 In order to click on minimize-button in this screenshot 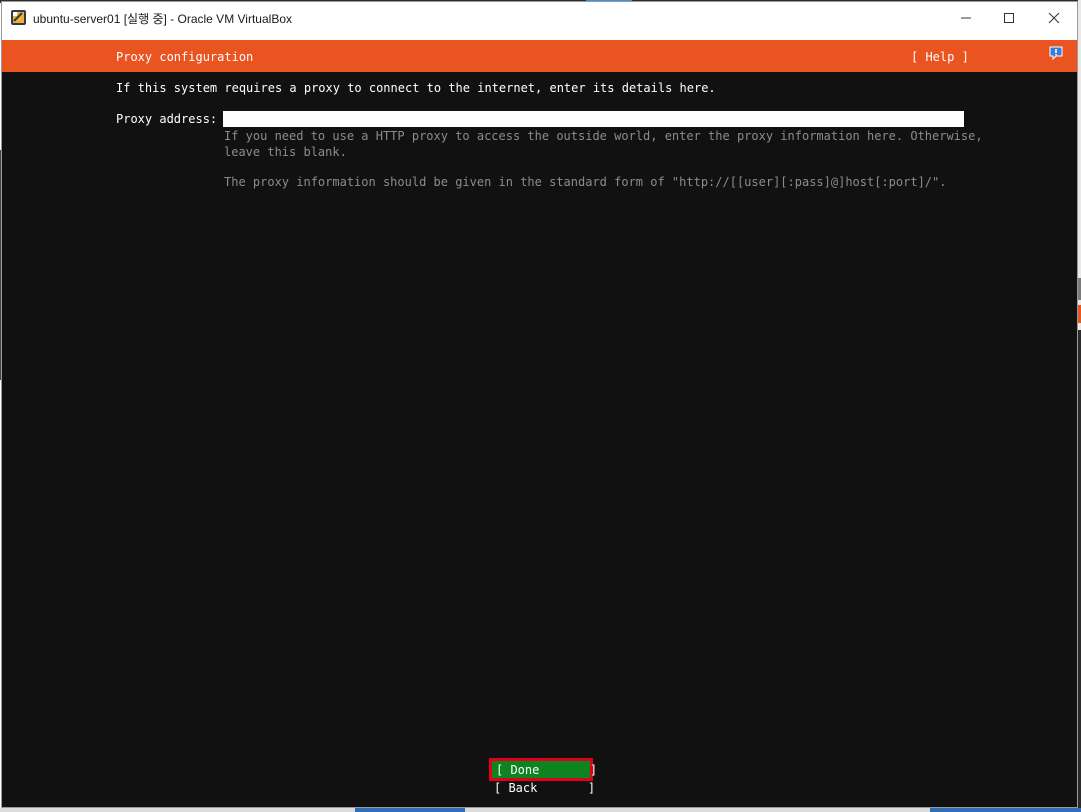, I will do `click(966, 18)`.